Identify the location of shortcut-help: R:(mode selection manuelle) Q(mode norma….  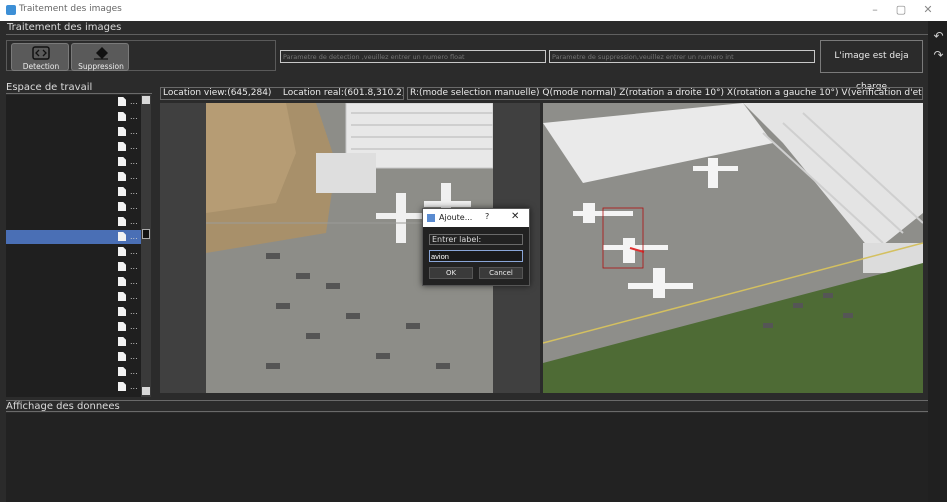
(665, 93).